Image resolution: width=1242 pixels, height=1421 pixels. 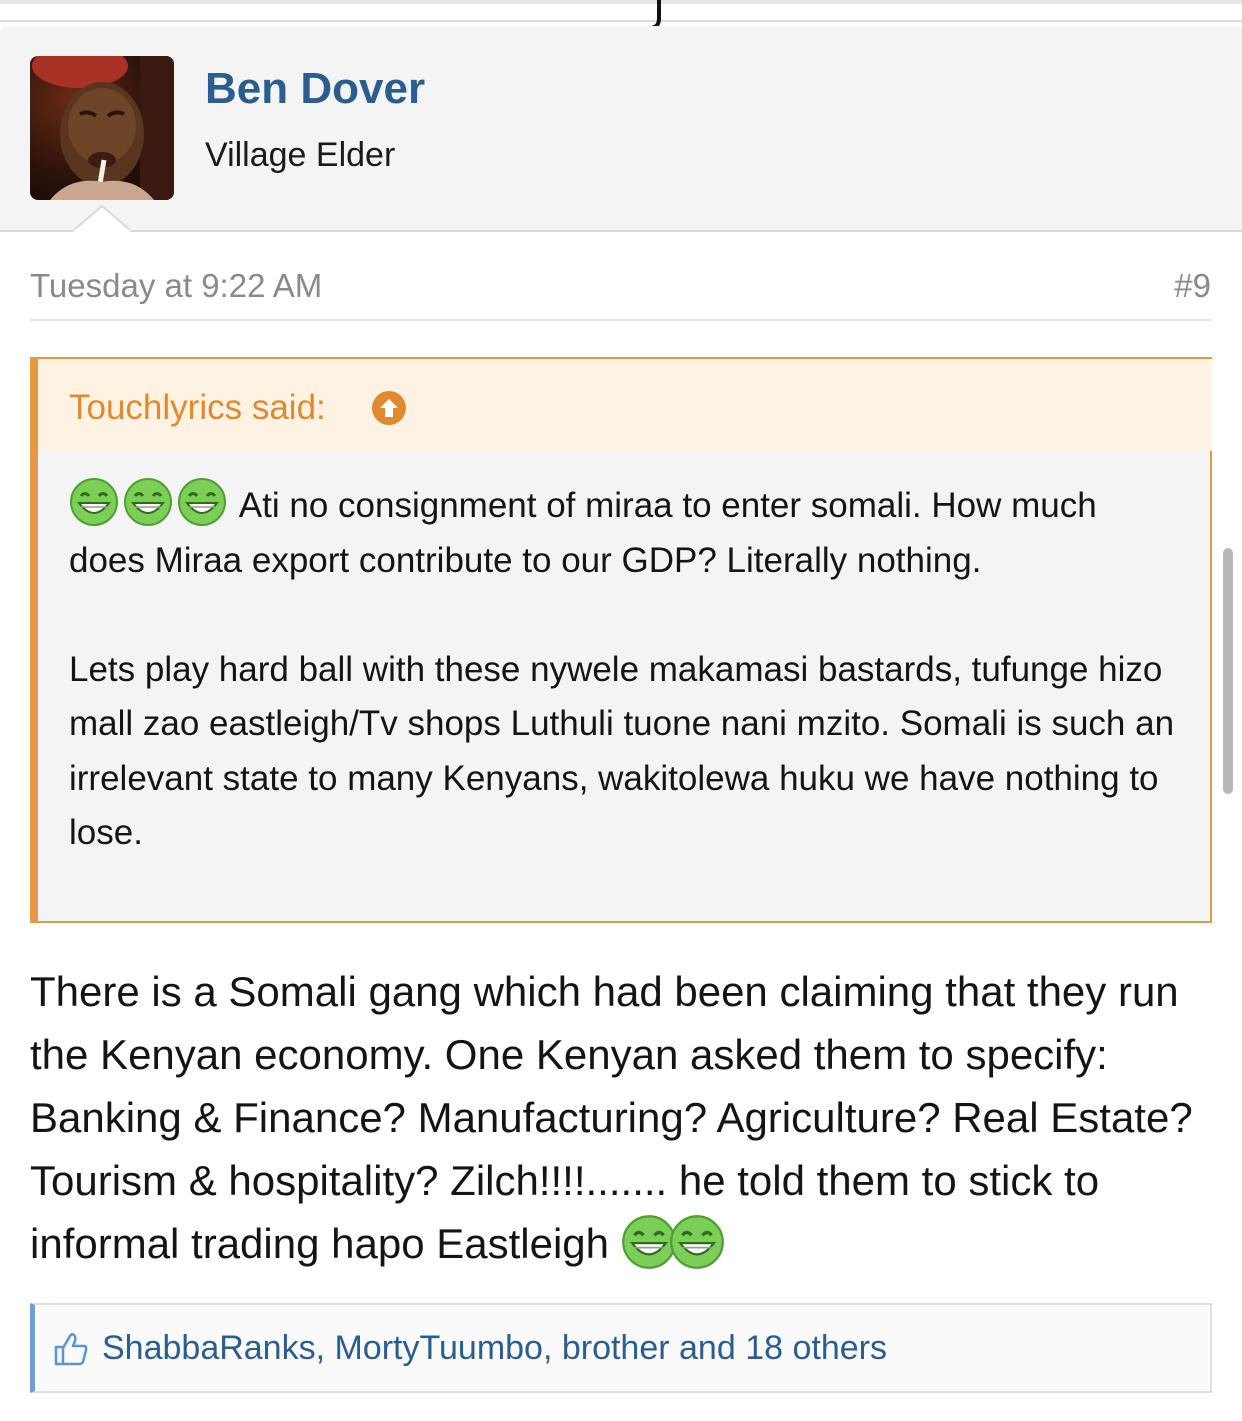 What do you see at coordinates (1228, 671) in the screenshot?
I see `scrollbar-thumb` at bounding box center [1228, 671].